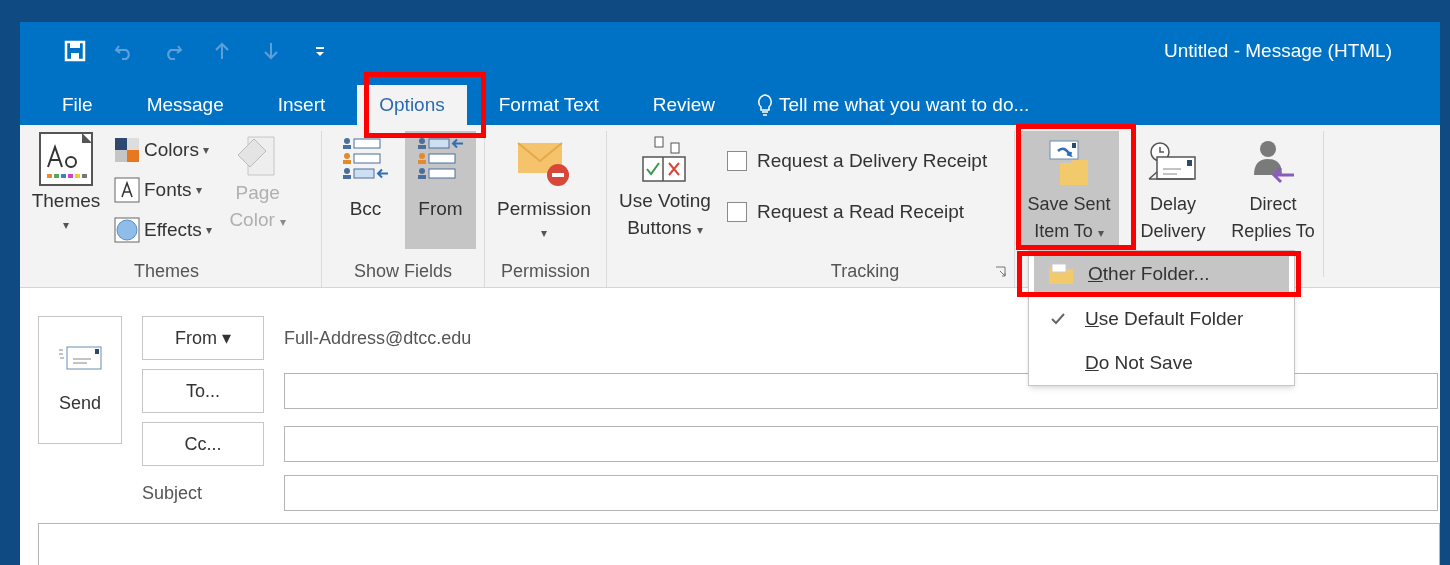  I want to click on checkmark-icon, so click(1058, 319).